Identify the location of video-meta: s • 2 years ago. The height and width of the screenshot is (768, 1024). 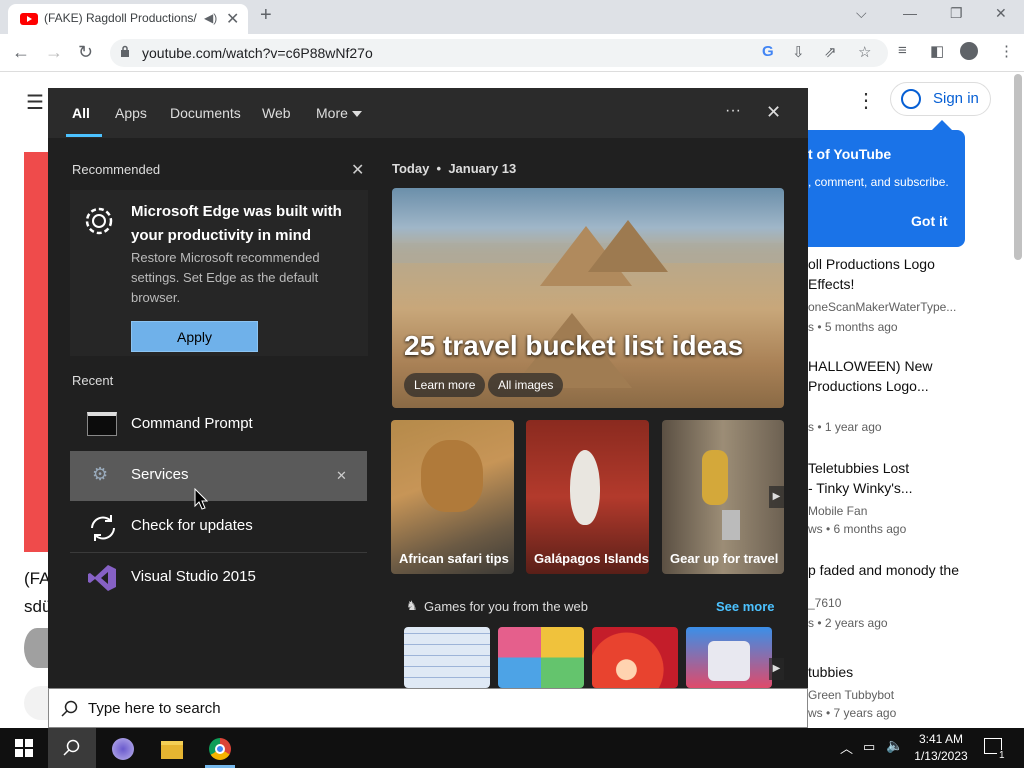
(848, 623).